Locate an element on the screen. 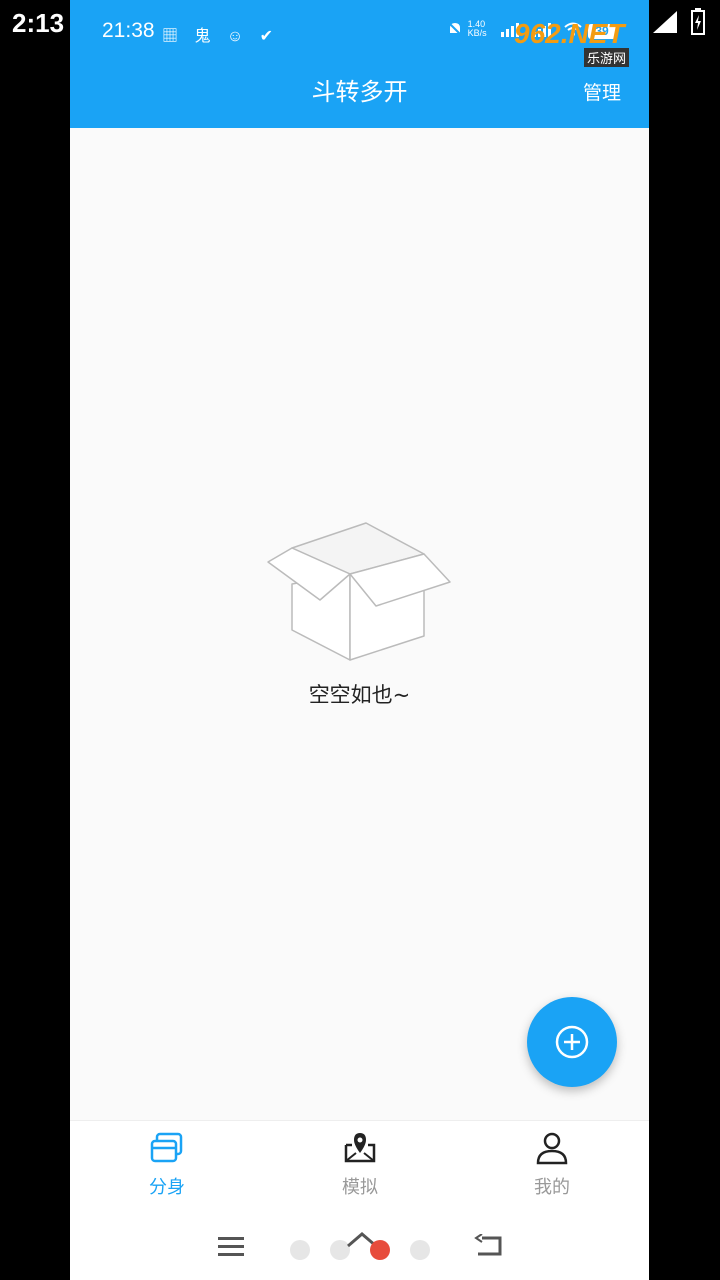 The width and height of the screenshot is (720, 1280). clone-icon is located at coordinates (166, 1147).